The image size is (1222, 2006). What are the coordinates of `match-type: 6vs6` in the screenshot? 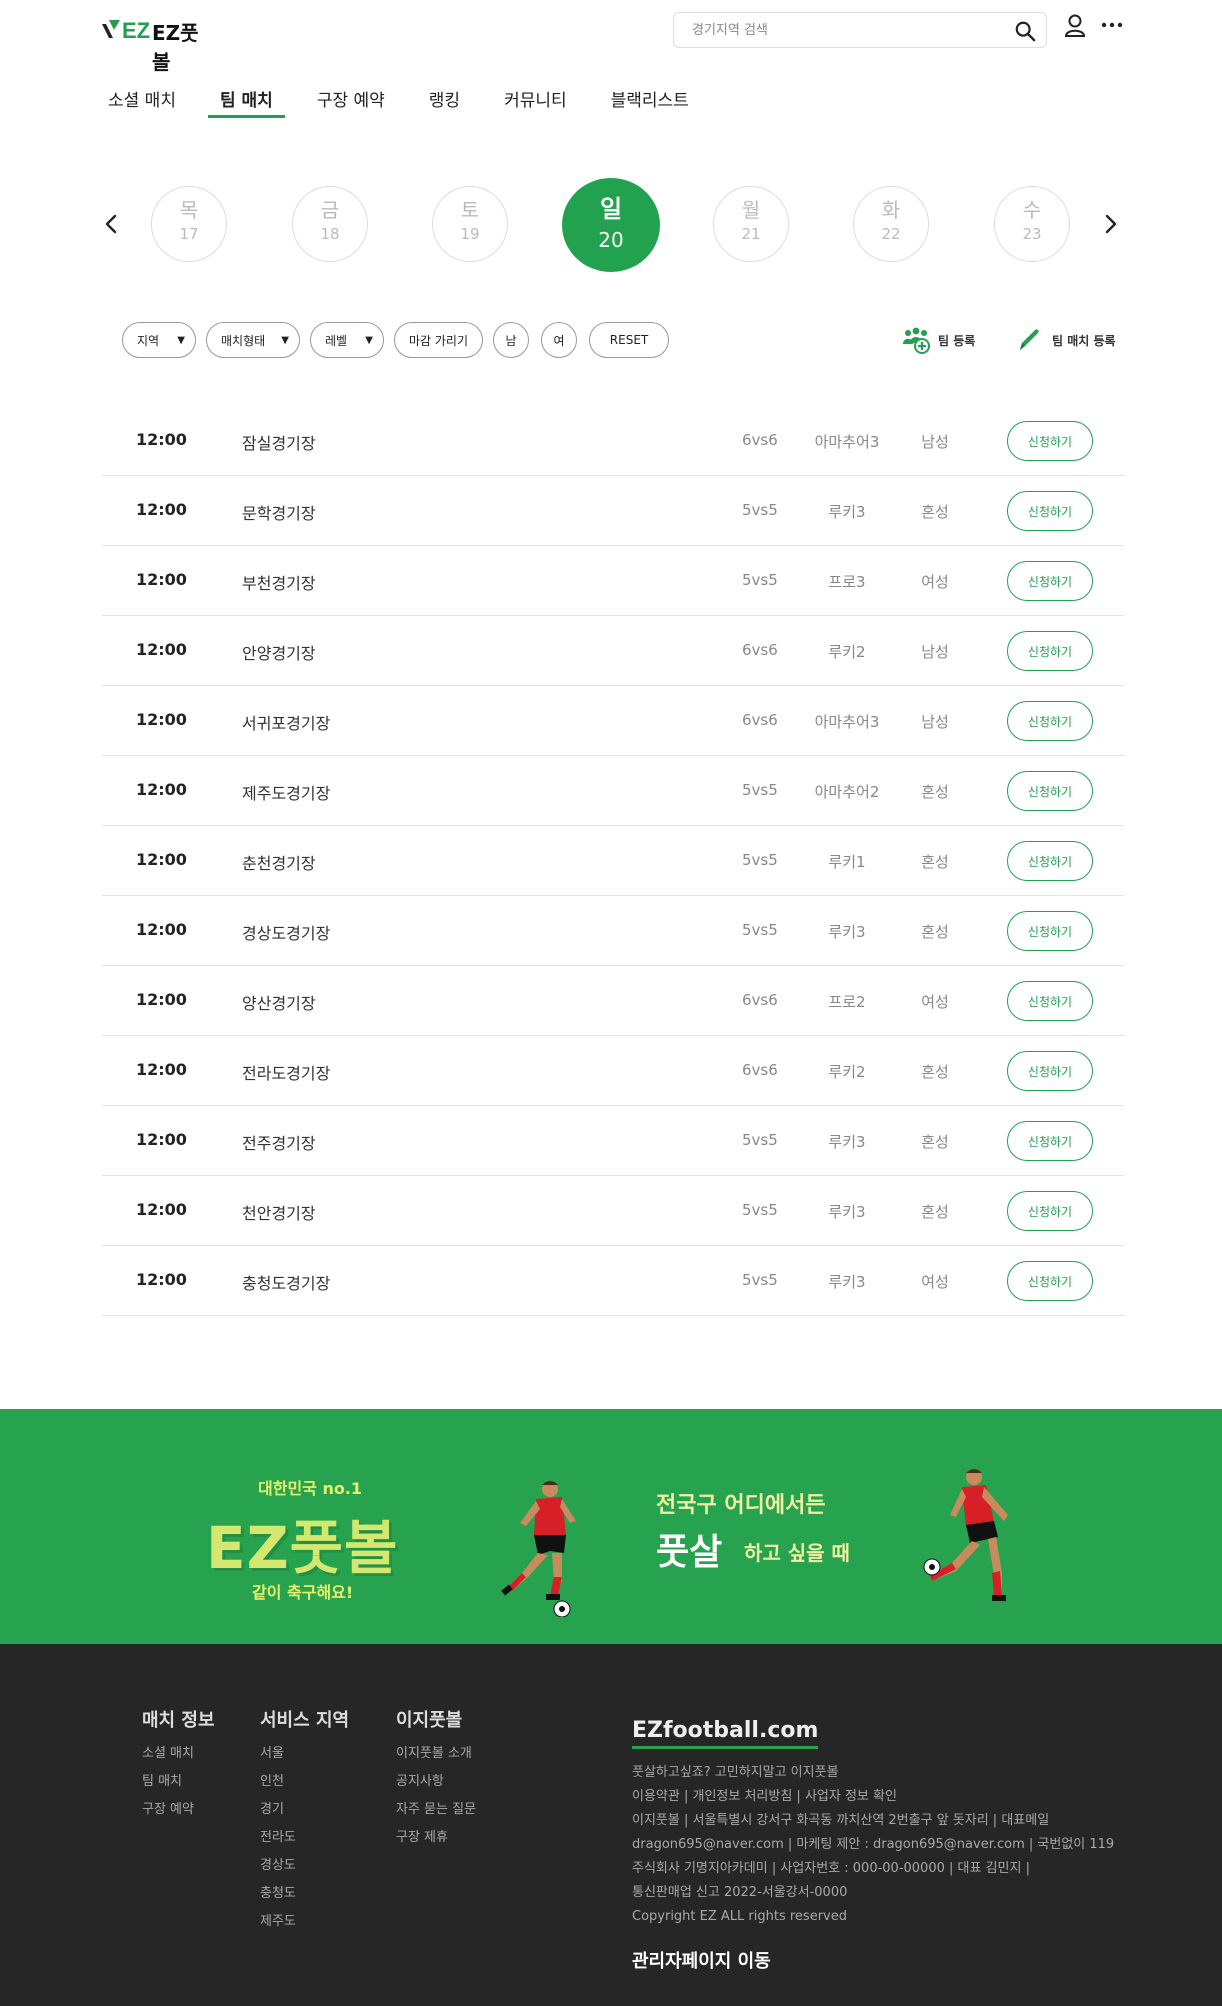 It's located at (760, 720).